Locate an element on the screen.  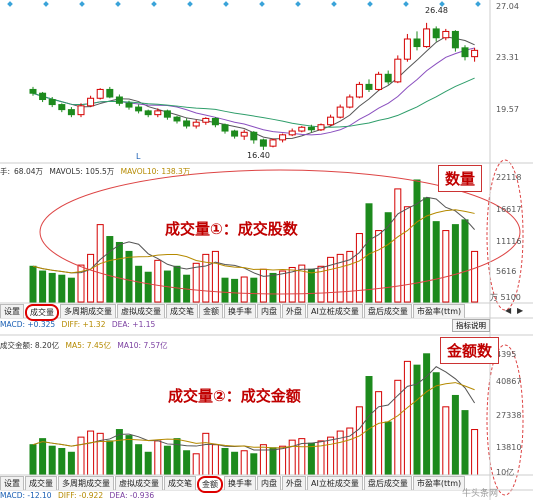
scroll-left-arrow: ◀ is located at coordinates (508, 310).